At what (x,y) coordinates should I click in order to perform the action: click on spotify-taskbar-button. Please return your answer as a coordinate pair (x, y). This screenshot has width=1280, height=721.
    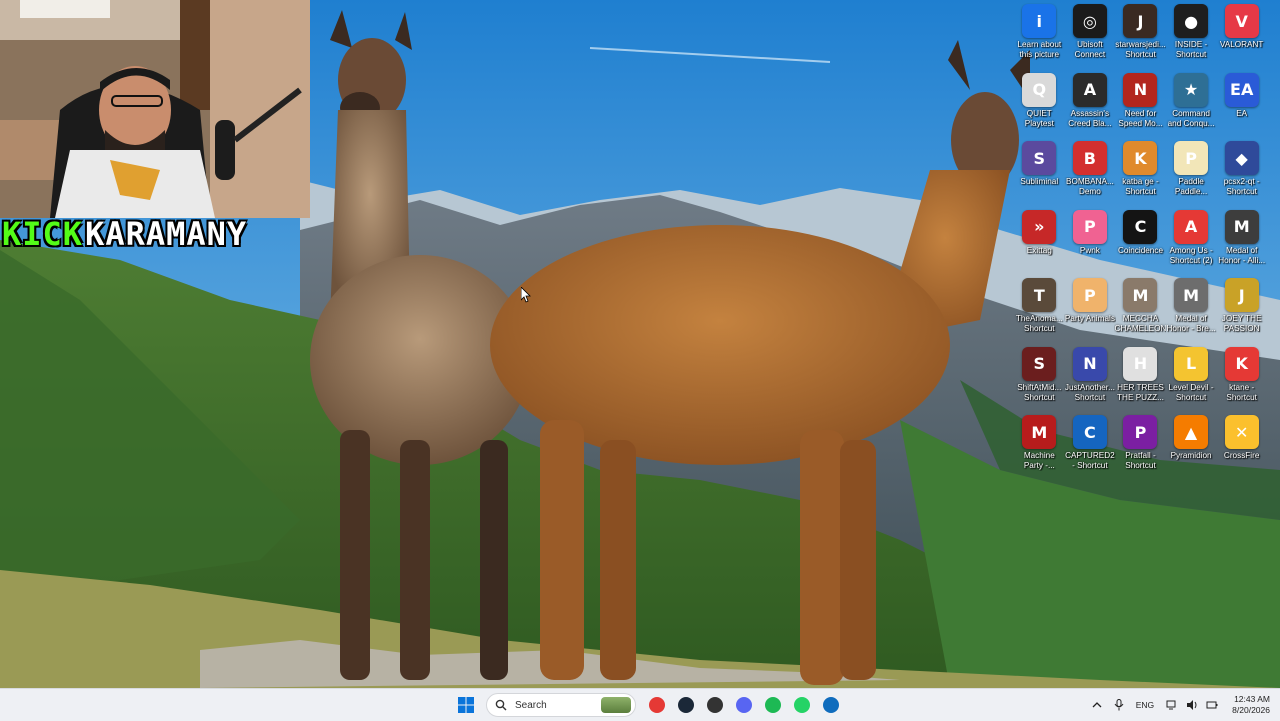
    Looking at the image, I should click on (773, 705).